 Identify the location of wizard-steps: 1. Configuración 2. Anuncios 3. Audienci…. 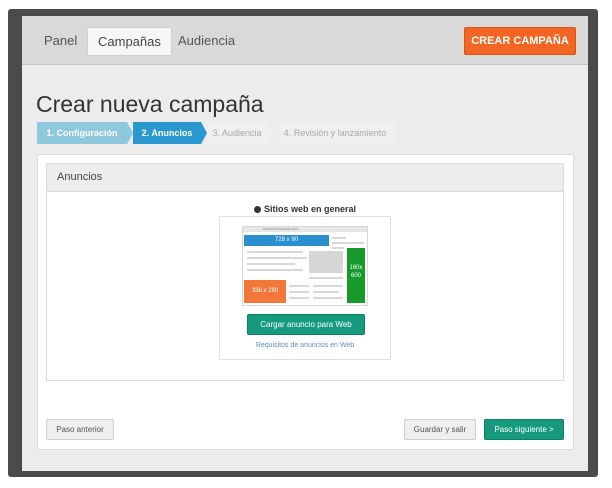
(217, 133).